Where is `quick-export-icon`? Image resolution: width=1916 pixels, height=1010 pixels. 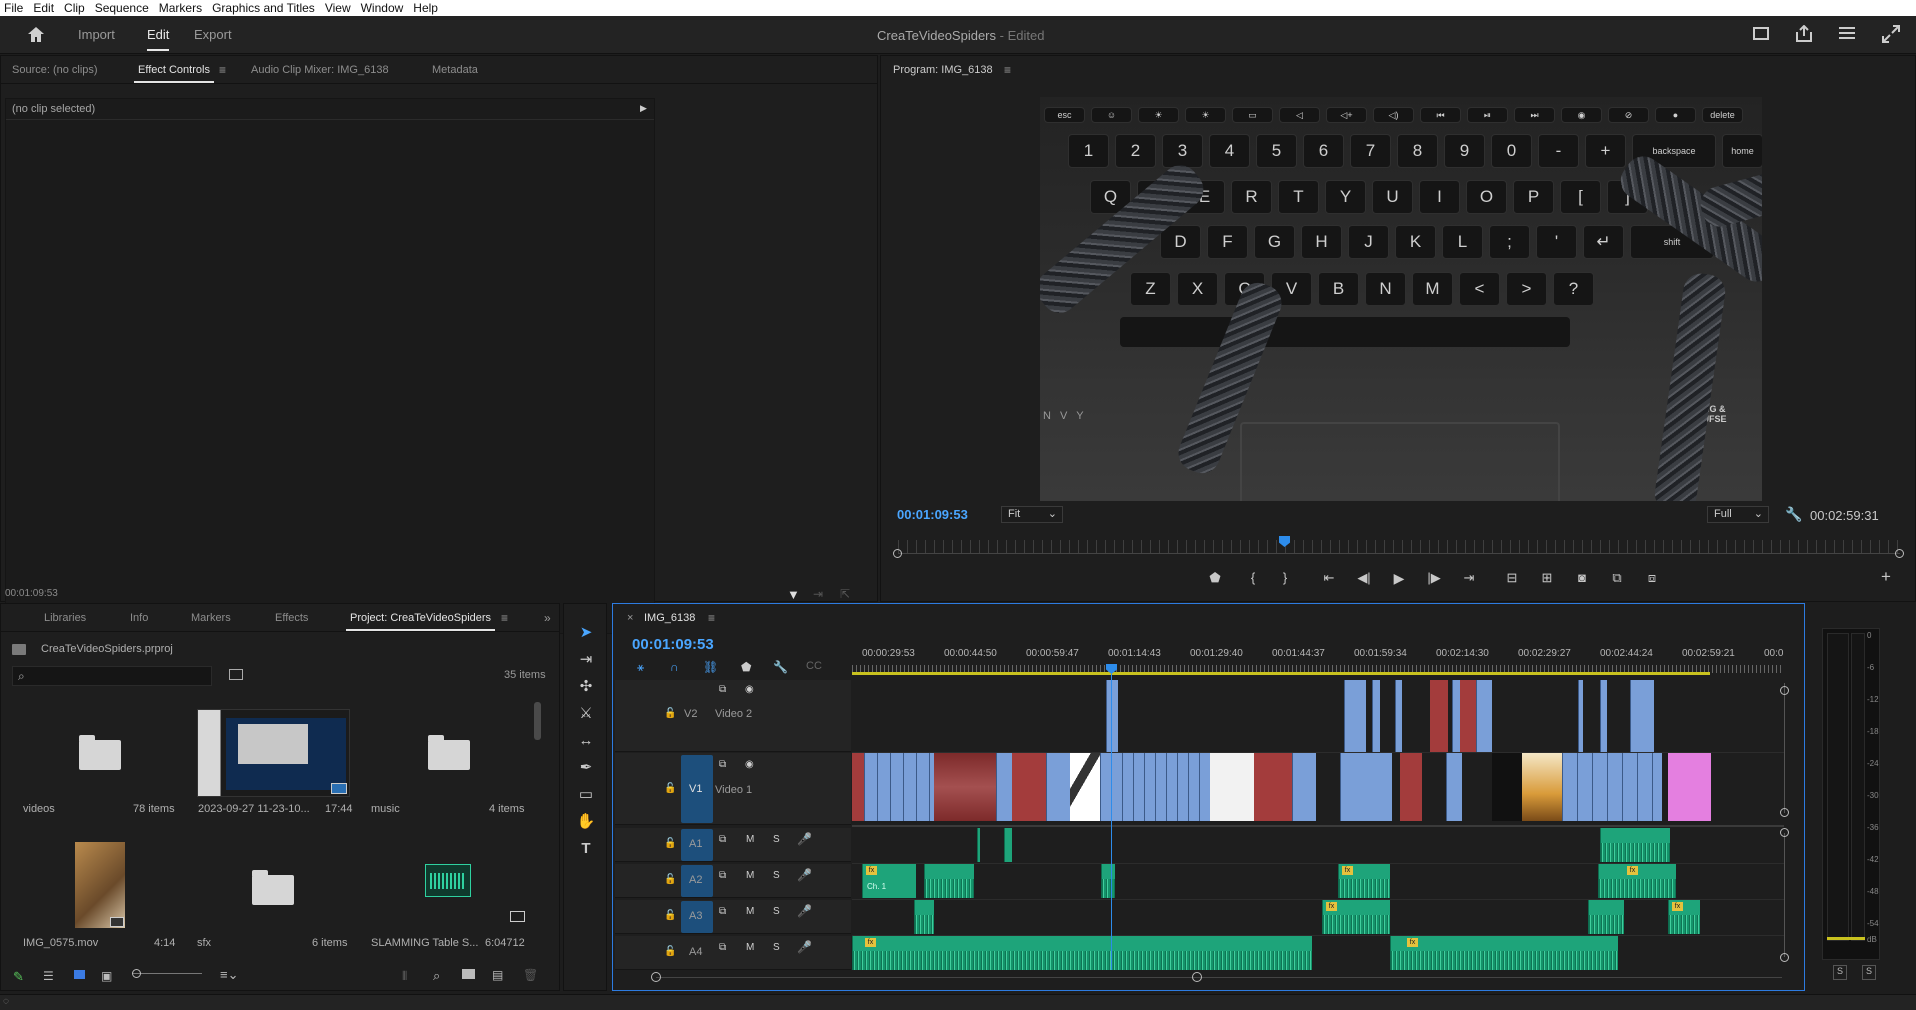
quick-export-icon is located at coordinates (1761, 33).